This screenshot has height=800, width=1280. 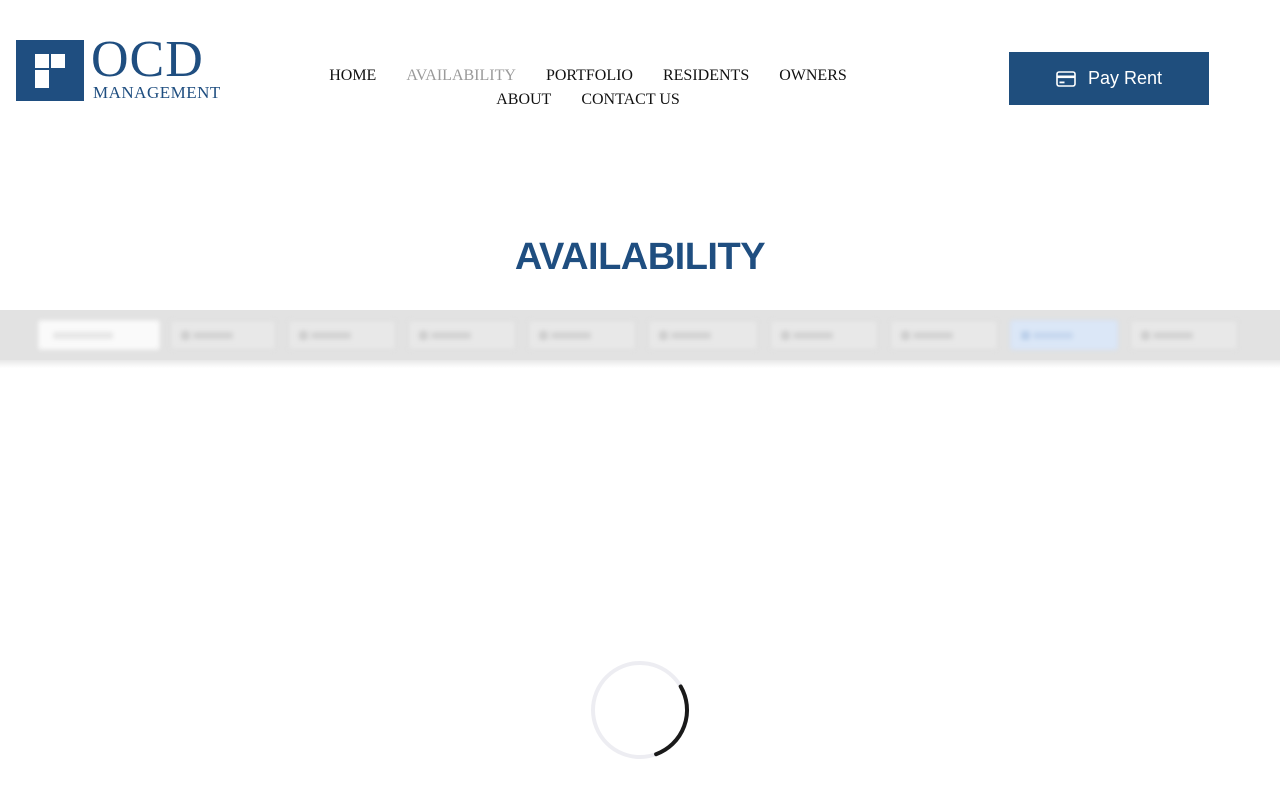 What do you see at coordinates (1066, 78) in the screenshot?
I see `credit-card-icon` at bounding box center [1066, 78].